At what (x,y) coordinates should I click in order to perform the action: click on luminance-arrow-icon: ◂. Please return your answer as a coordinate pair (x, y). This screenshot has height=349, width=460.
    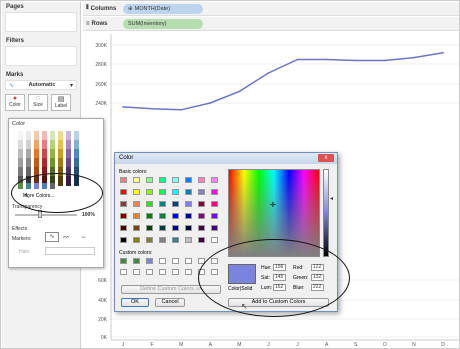
    Looking at the image, I should click on (331, 198).